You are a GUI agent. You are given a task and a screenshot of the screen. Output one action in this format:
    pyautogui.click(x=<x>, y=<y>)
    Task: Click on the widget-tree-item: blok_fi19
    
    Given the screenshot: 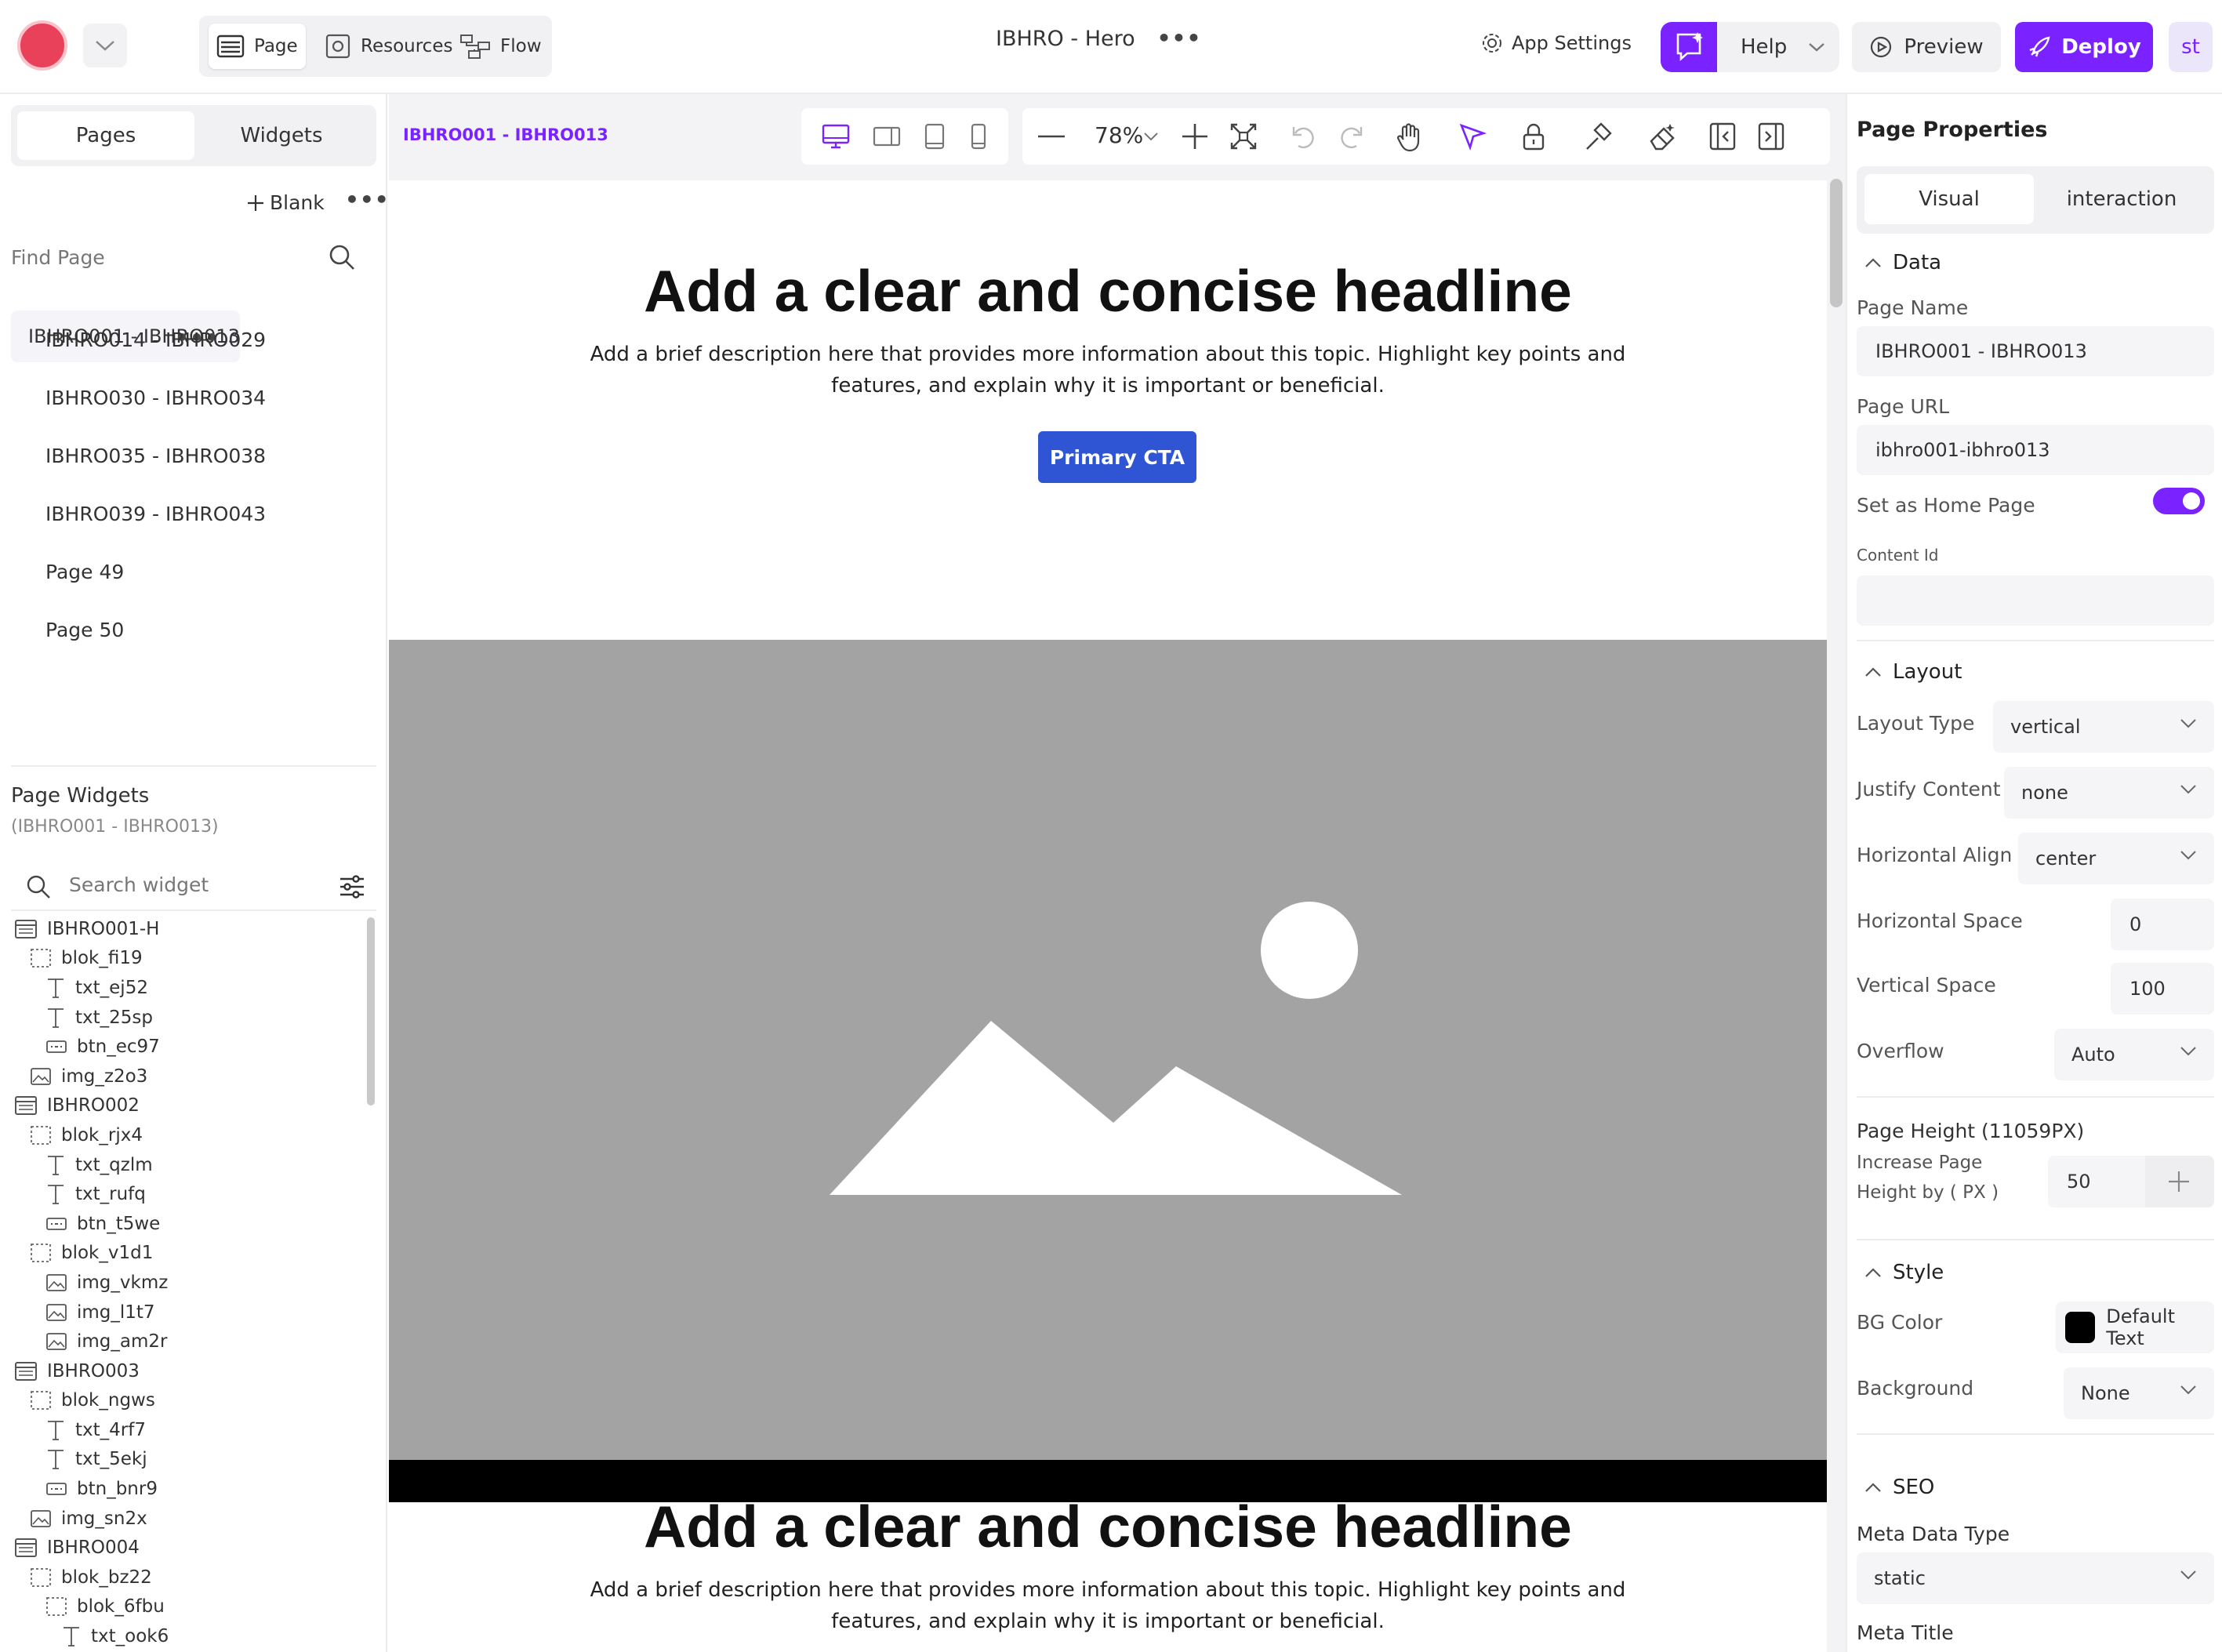 What is the action you would take?
    pyautogui.click(x=187, y=959)
    